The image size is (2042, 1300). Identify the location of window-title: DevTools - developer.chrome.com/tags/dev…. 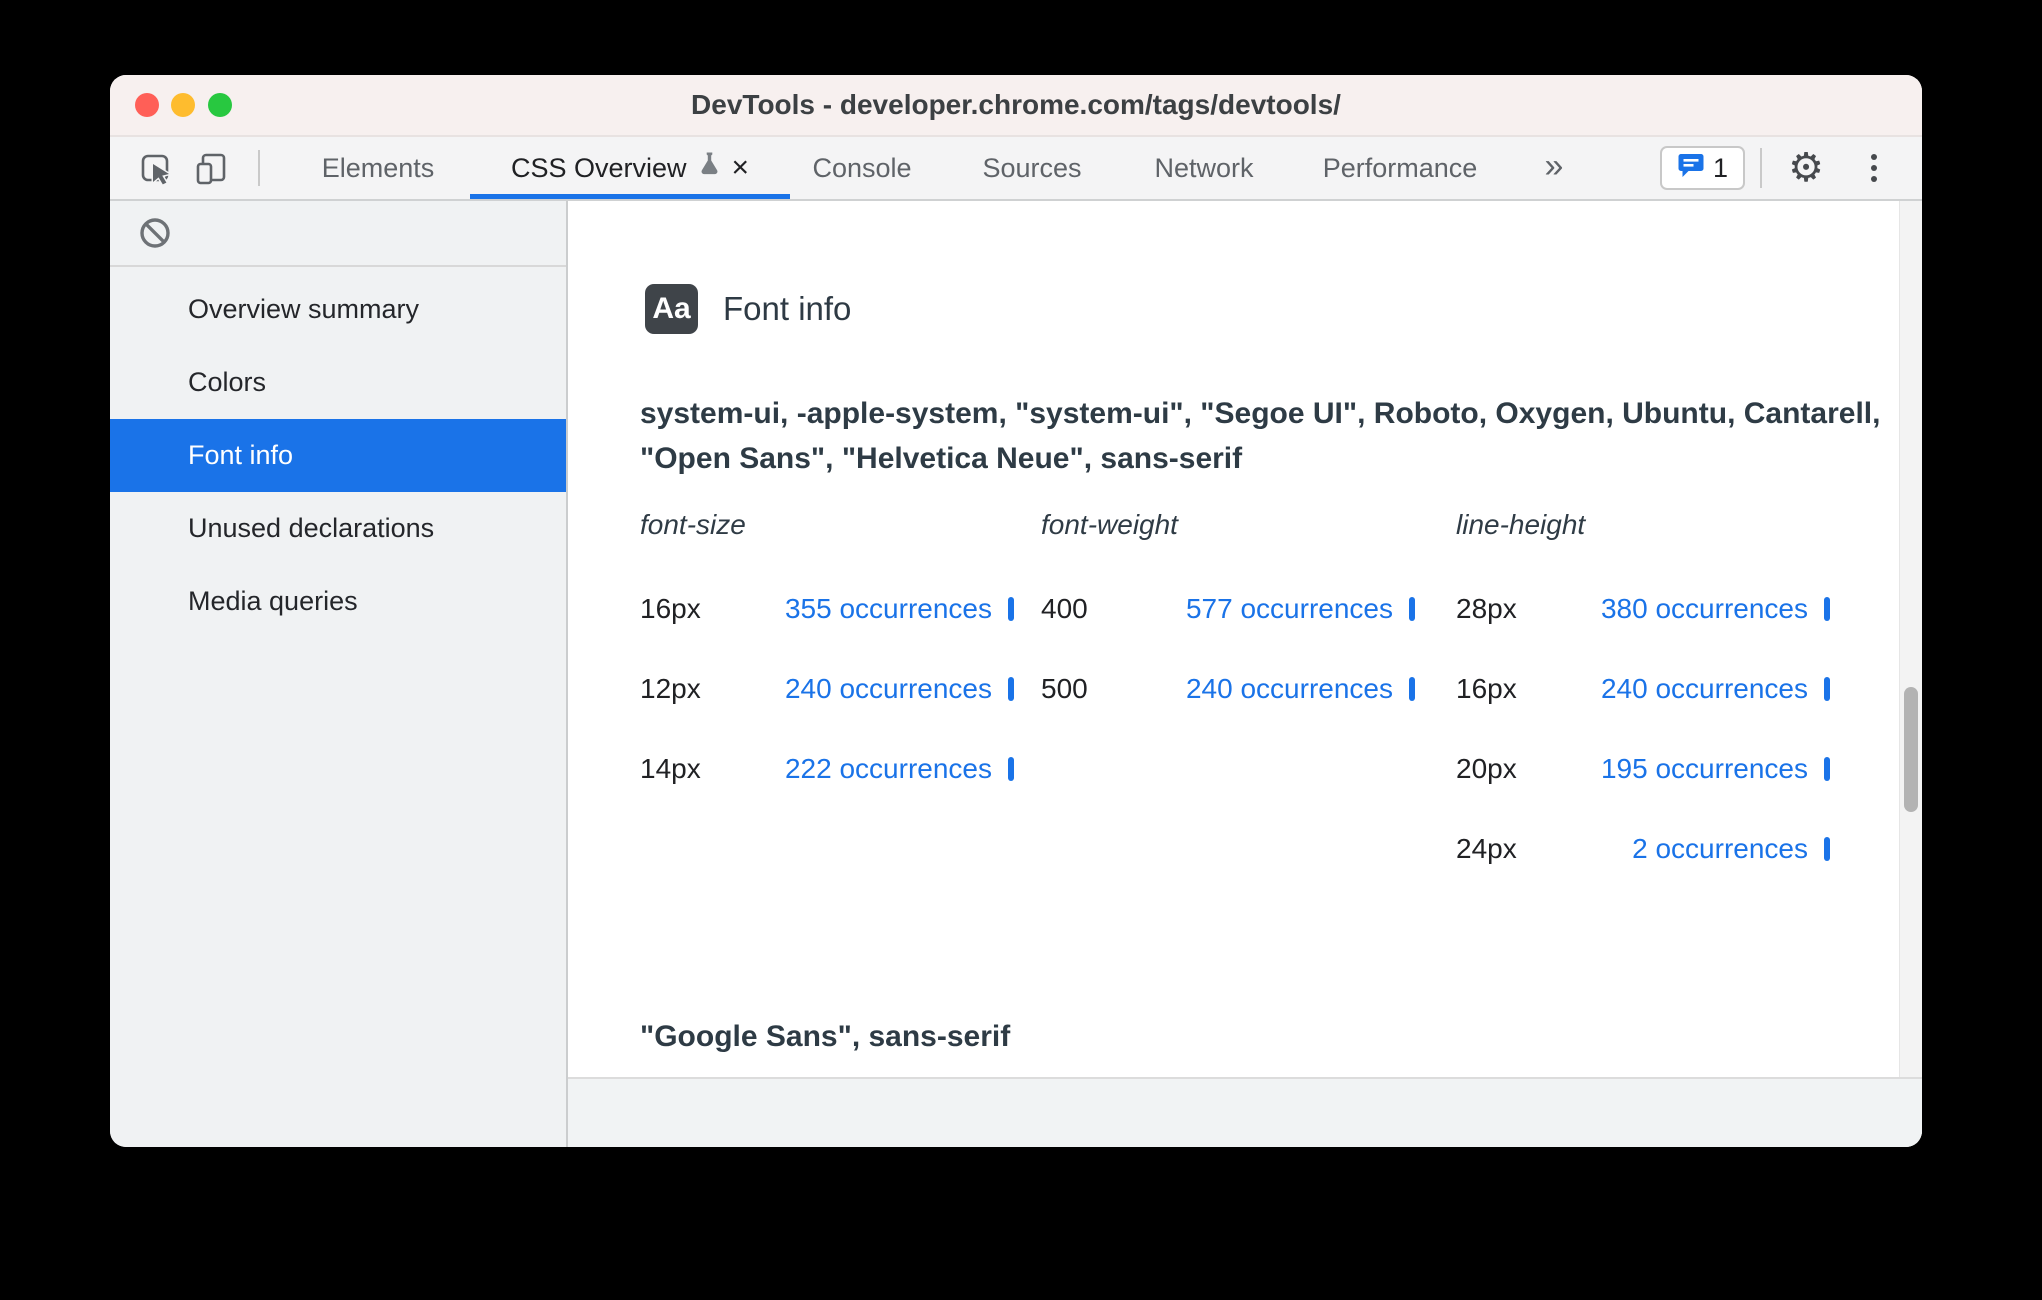
(1016, 104).